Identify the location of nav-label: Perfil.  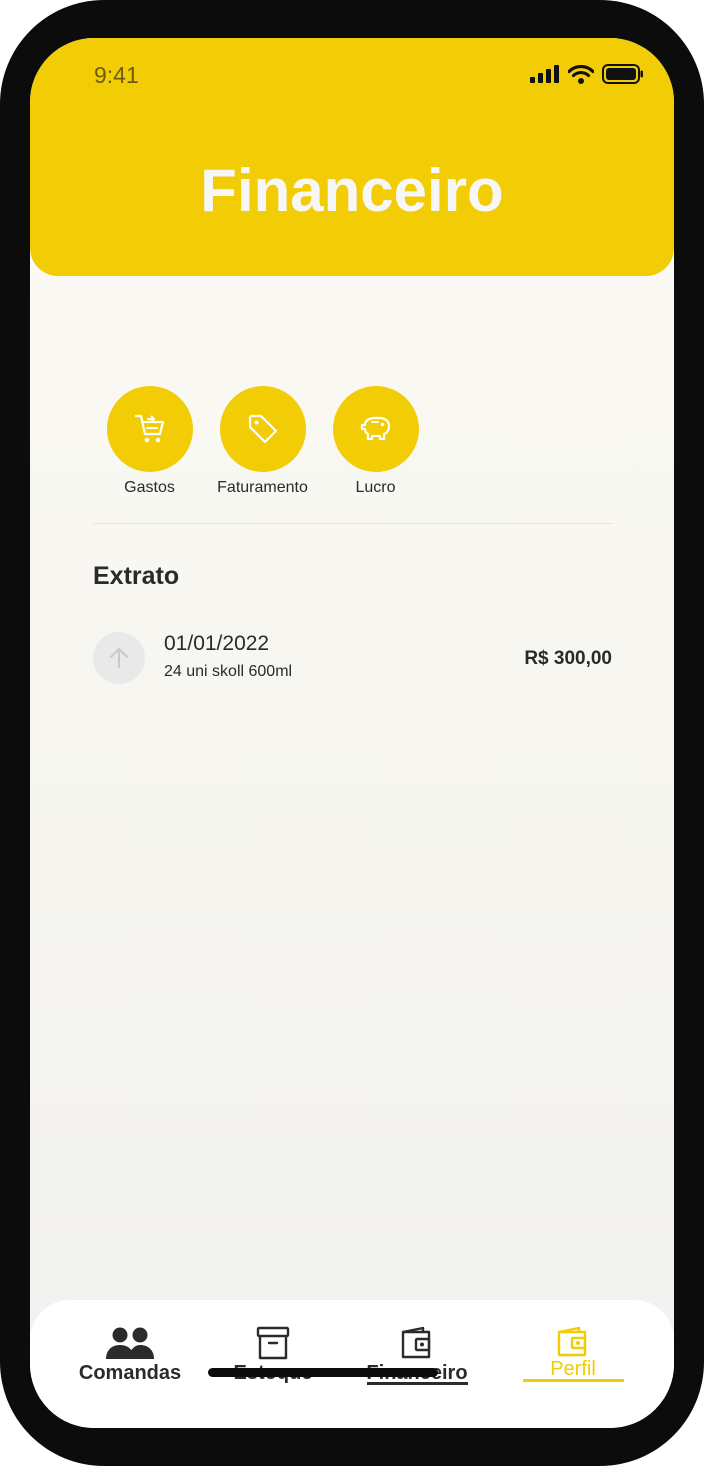
(573, 1369).